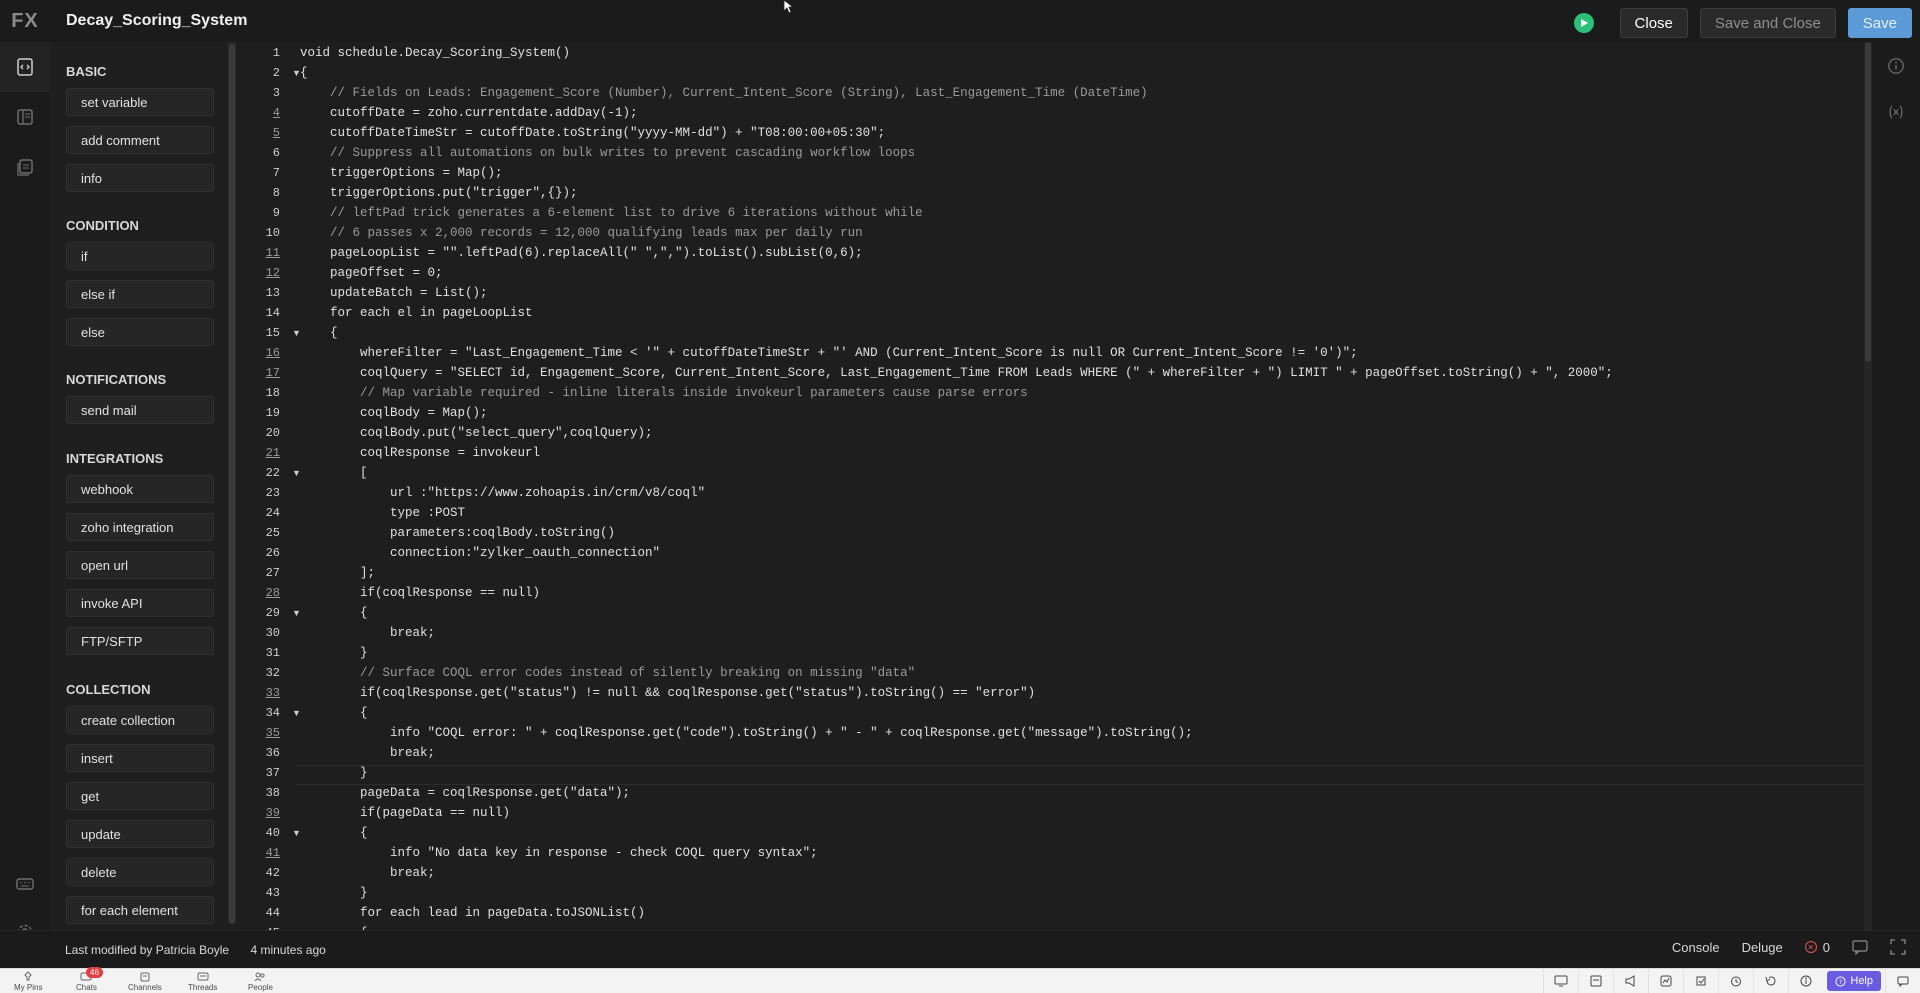  I want to click on line-number: 9, so click(263, 213).